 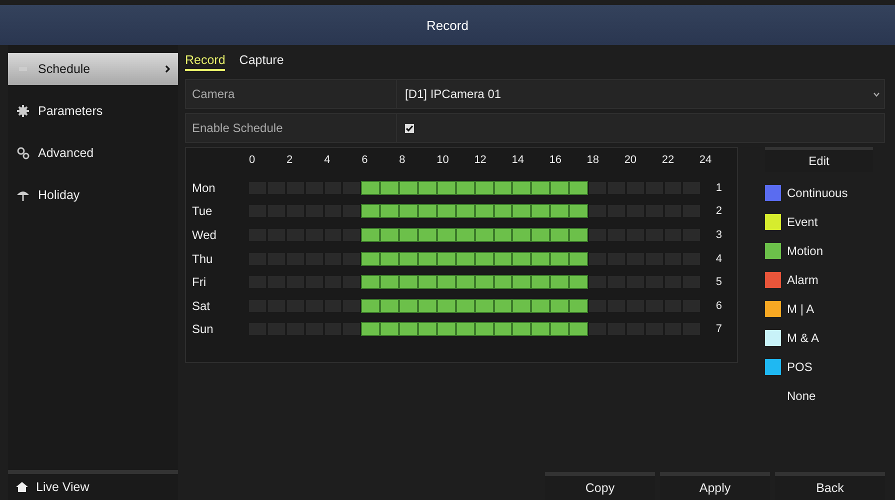 I want to click on legend-item: Motion, so click(x=819, y=250).